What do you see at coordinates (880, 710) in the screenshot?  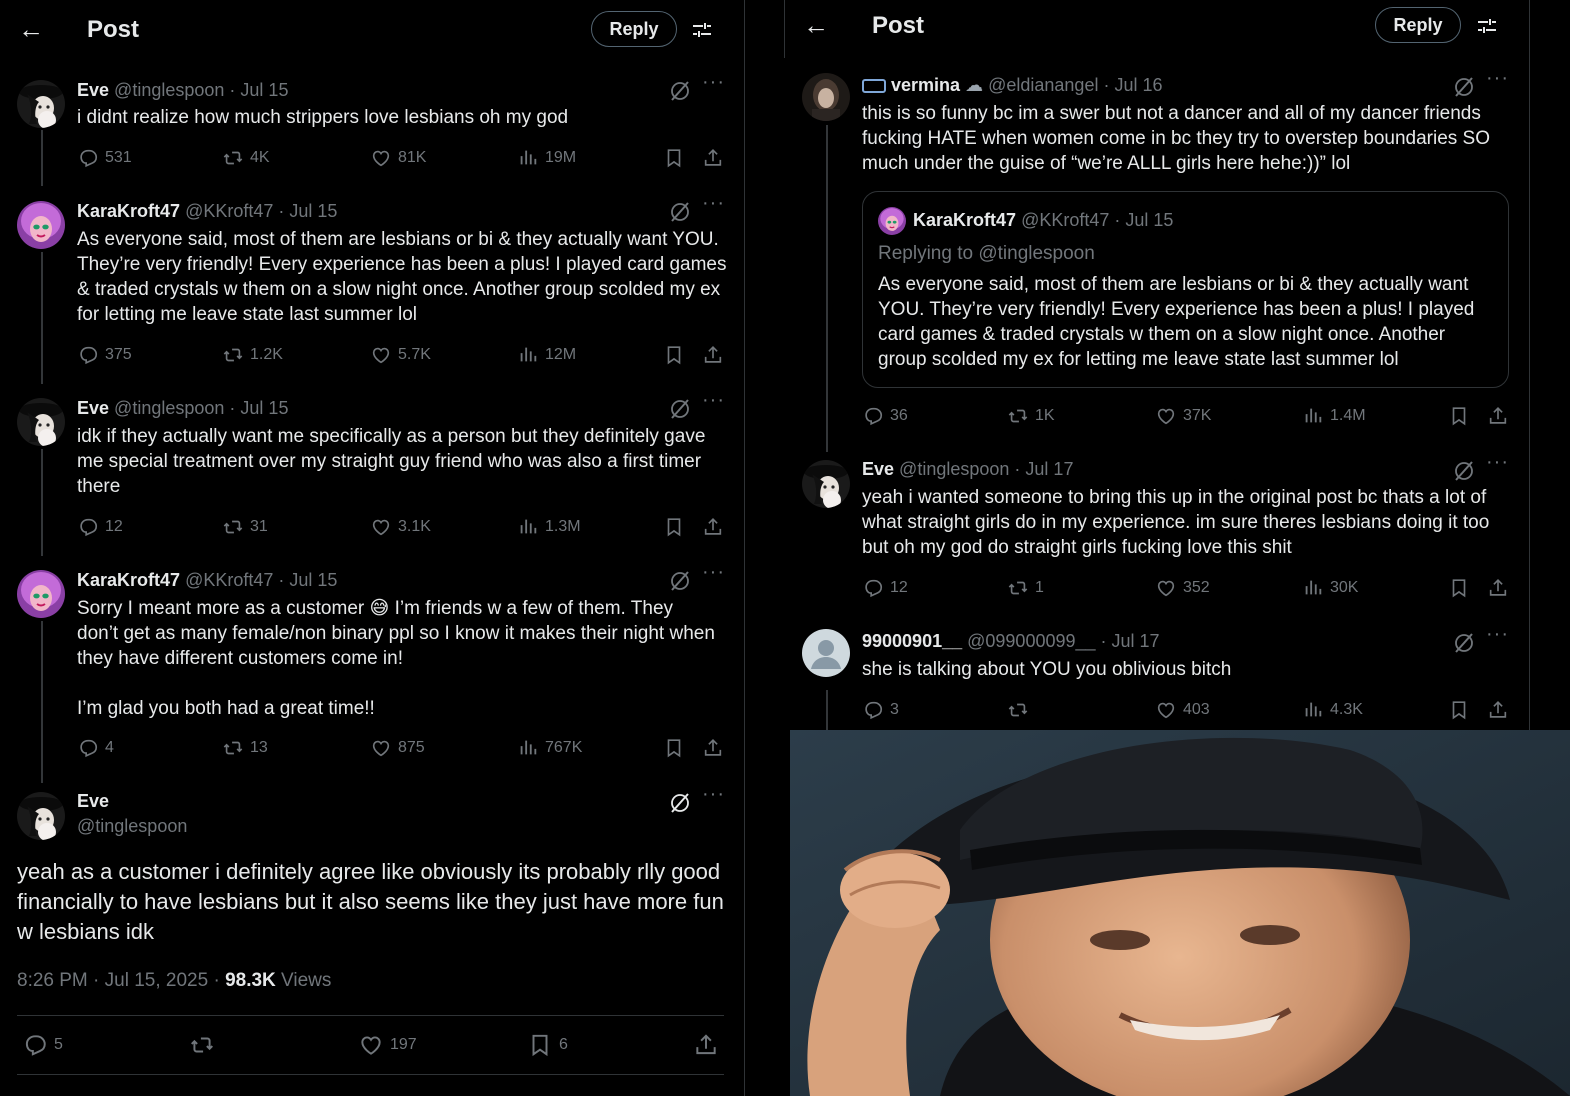 I see `reply-action: 3` at bounding box center [880, 710].